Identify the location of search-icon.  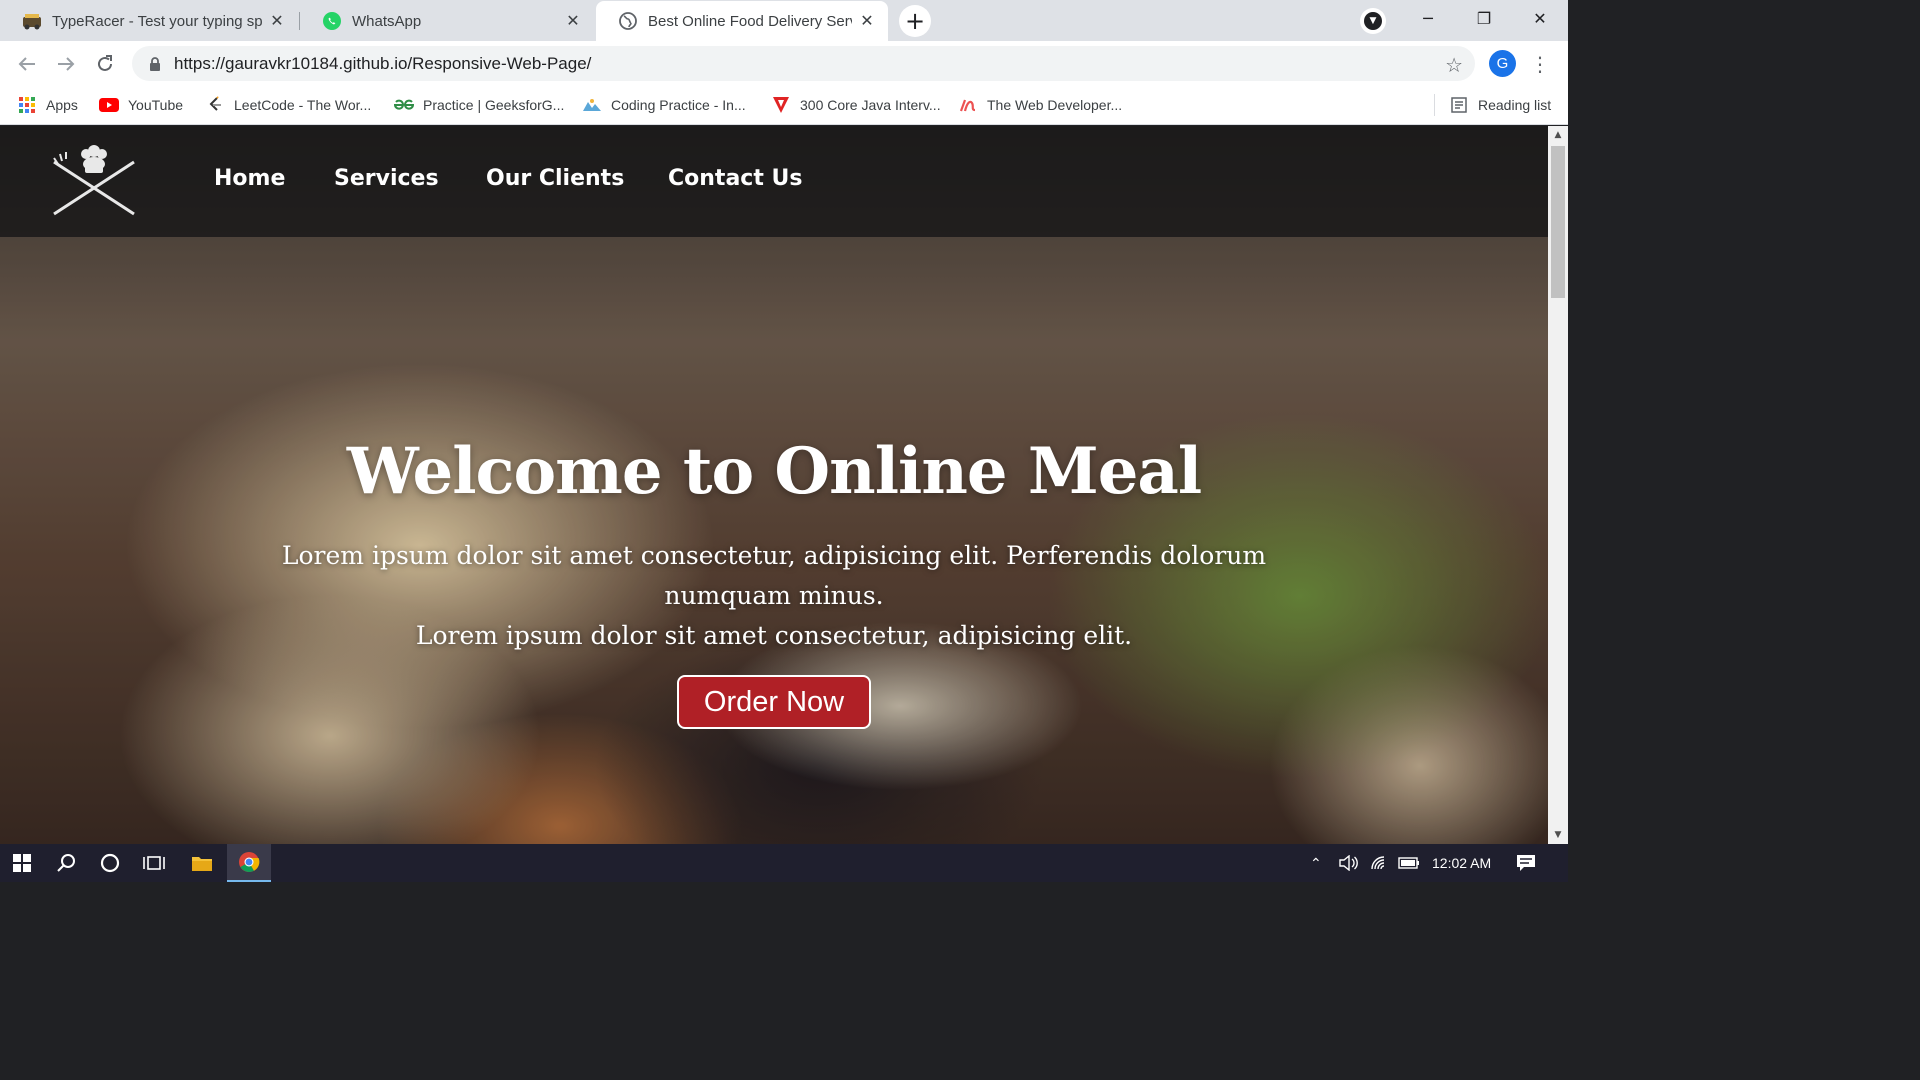
(66, 863).